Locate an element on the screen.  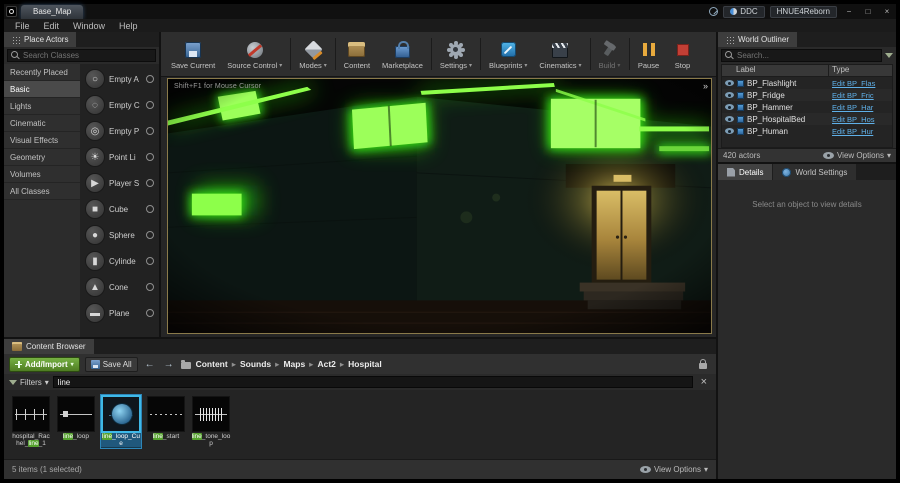
toolbar-button: Settings is located at coordinates (456, 54).